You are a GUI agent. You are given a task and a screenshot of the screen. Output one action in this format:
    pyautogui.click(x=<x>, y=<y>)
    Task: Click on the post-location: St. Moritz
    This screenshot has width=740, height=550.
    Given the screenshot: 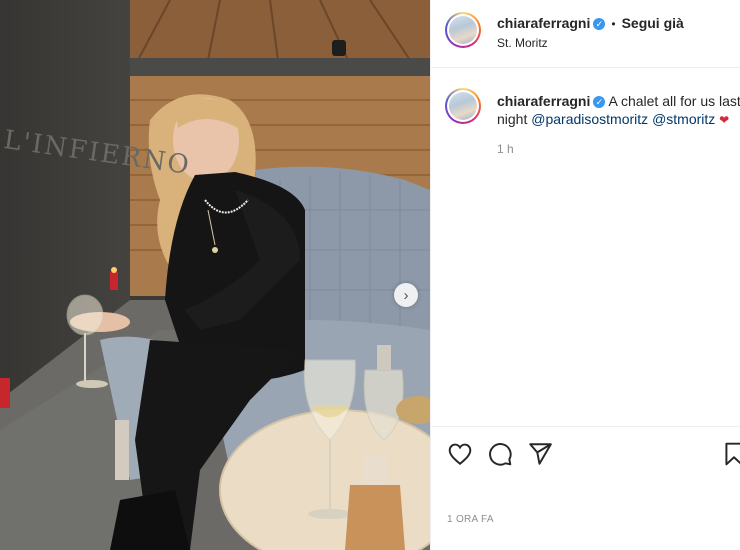 What is the action you would take?
    pyautogui.click(x=522, y=43)
    